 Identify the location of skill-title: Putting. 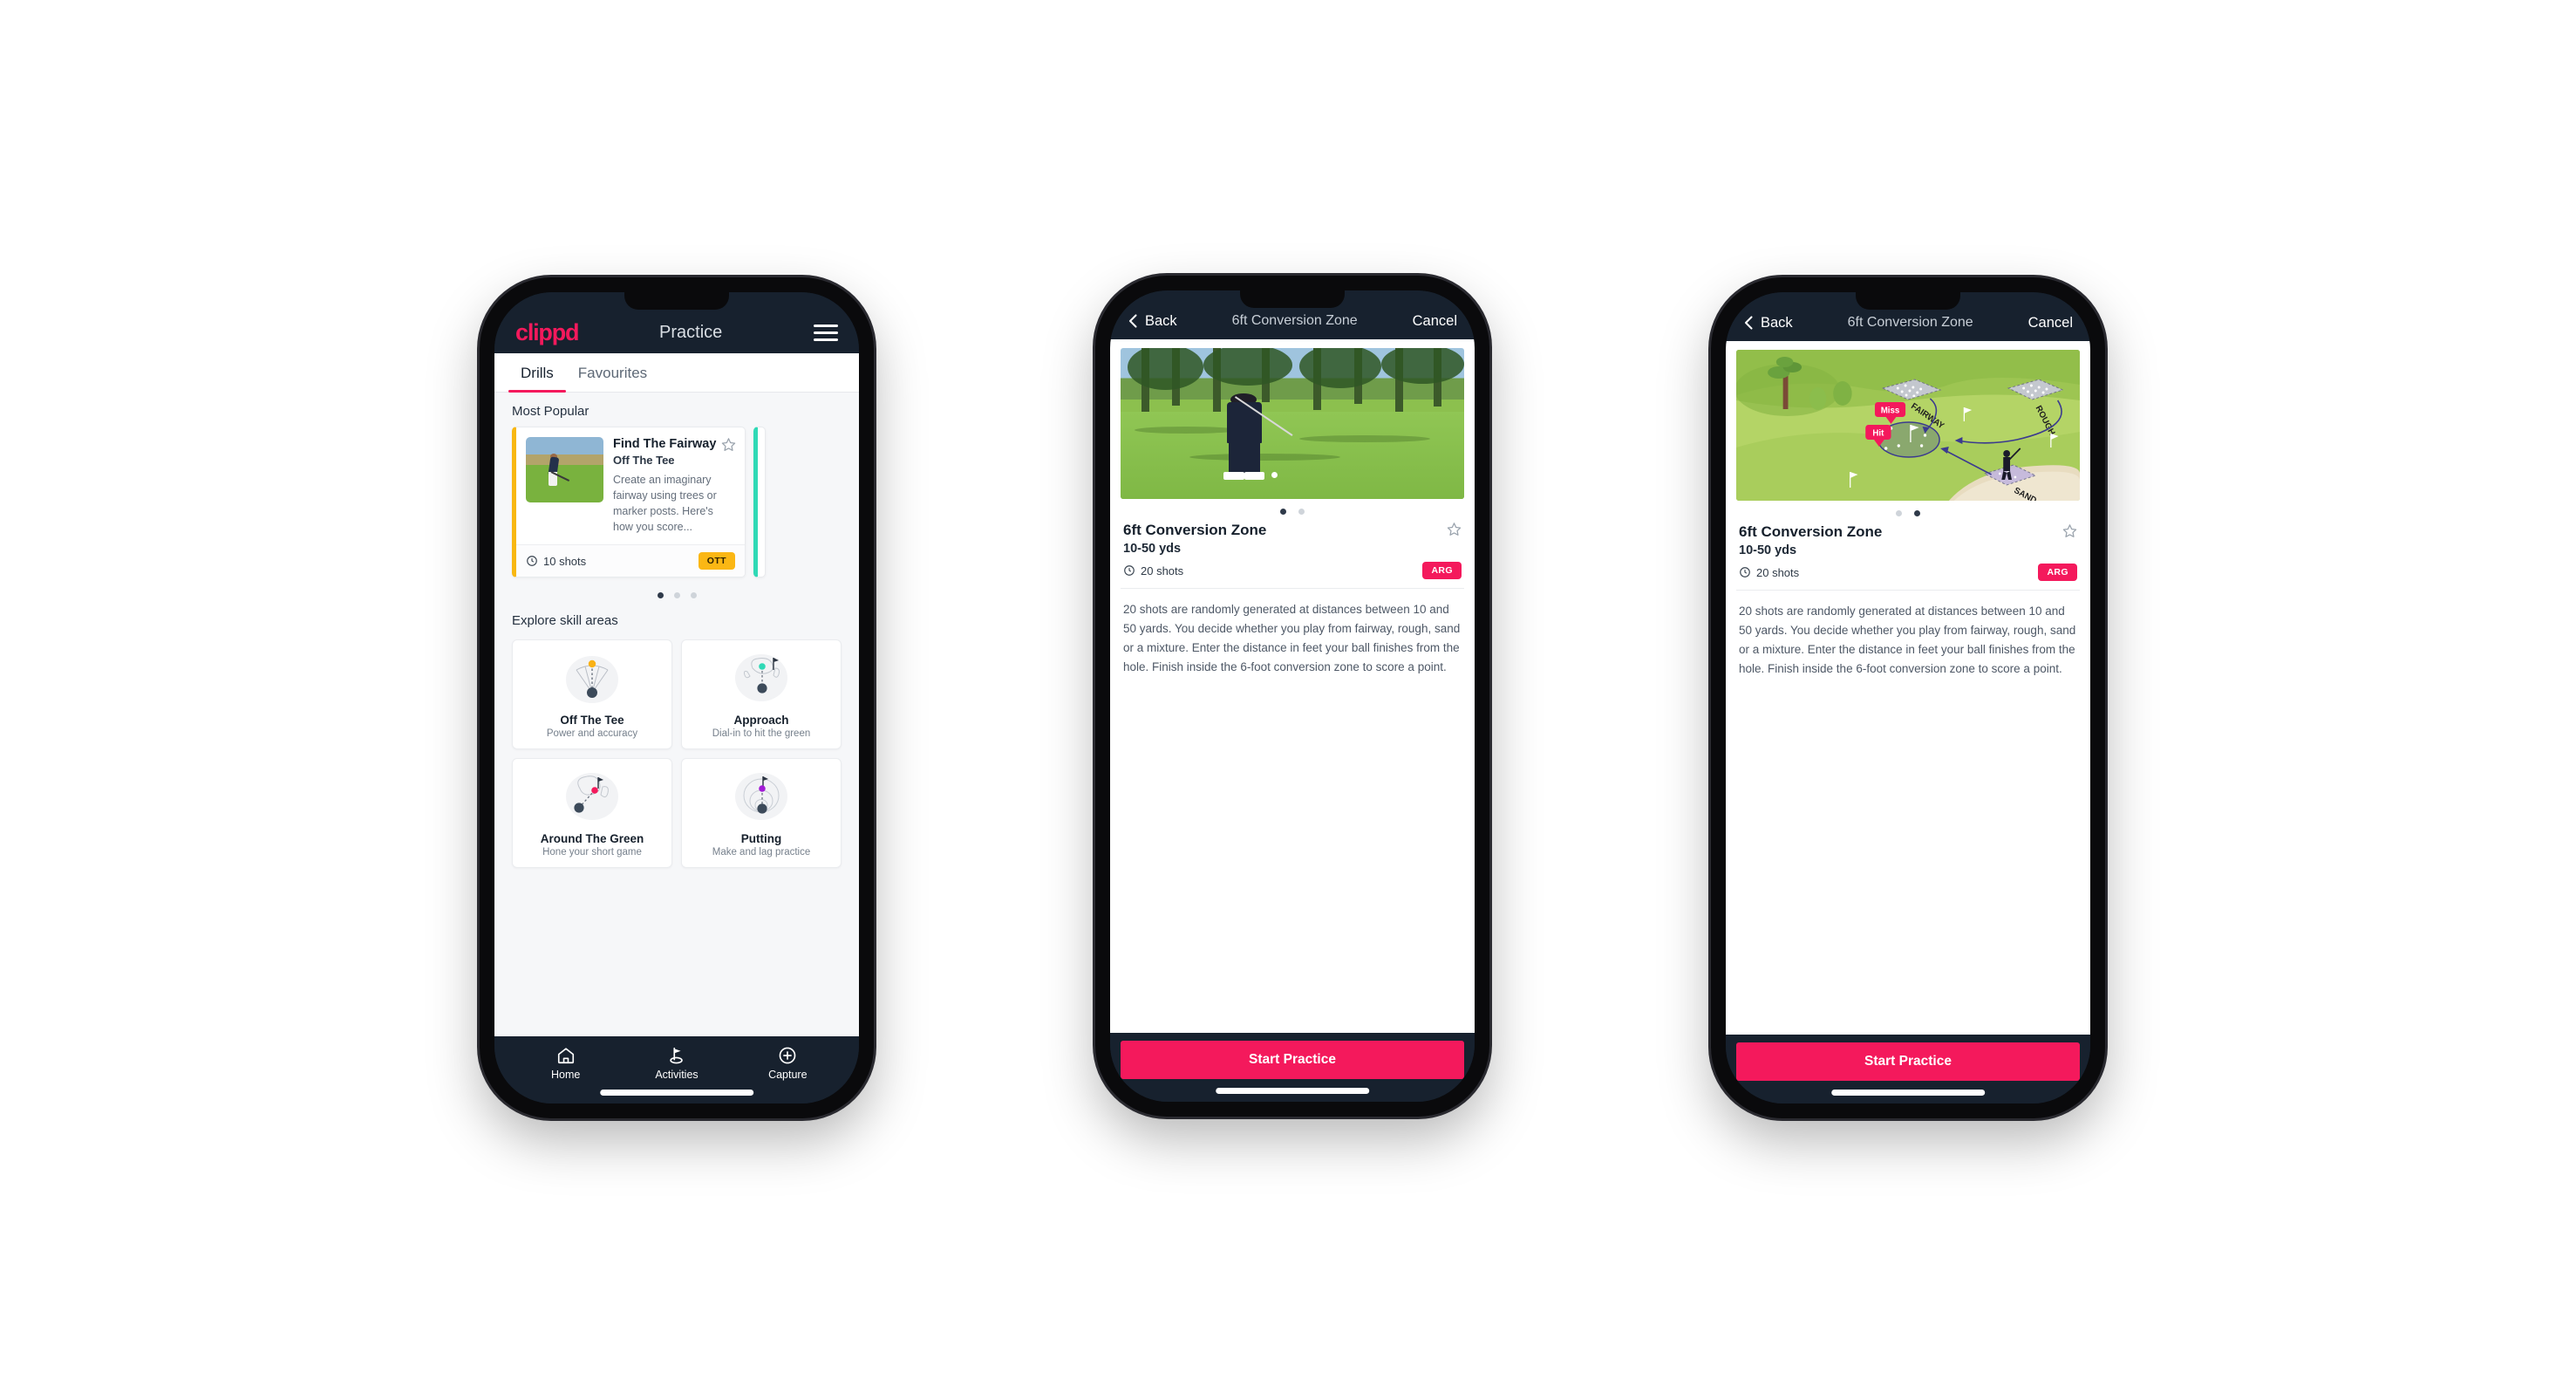
(761, 839).